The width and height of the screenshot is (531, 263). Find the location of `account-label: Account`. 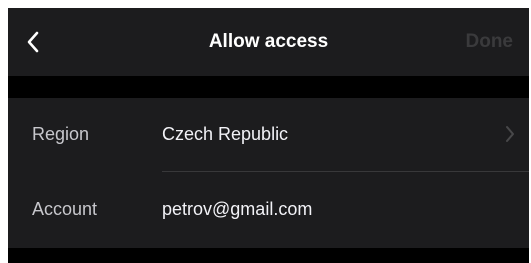

account-label: Account is located at coordinates (65, 209).